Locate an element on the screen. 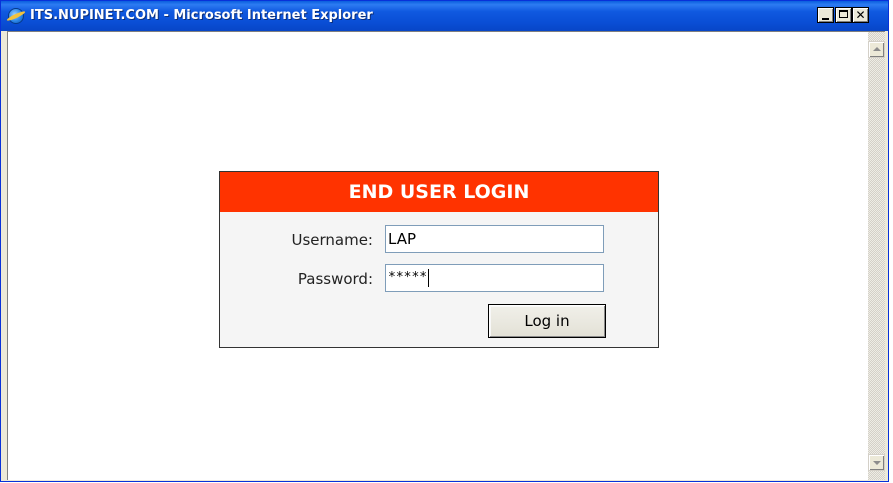 This screenshot has width=893, height=483. close-button: ✕ is located at coordinates (860, 15).